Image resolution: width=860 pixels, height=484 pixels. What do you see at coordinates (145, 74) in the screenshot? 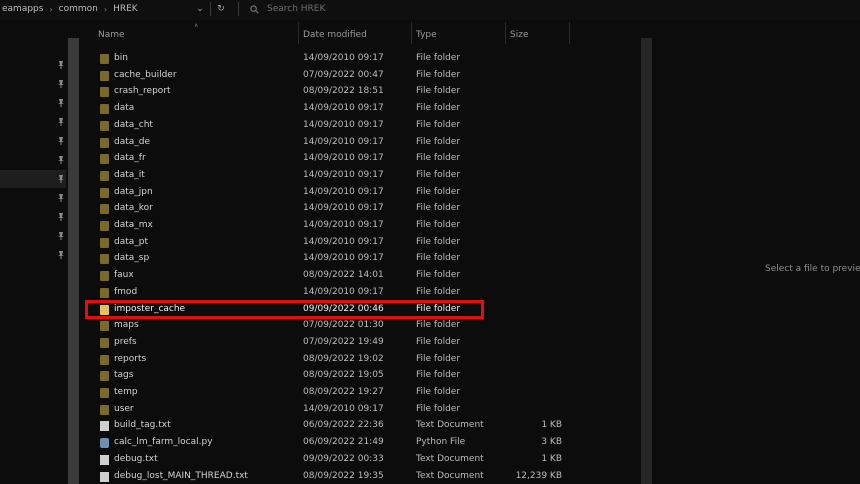
I see `file-name: cache_builder` at bounding box center [145, 74].